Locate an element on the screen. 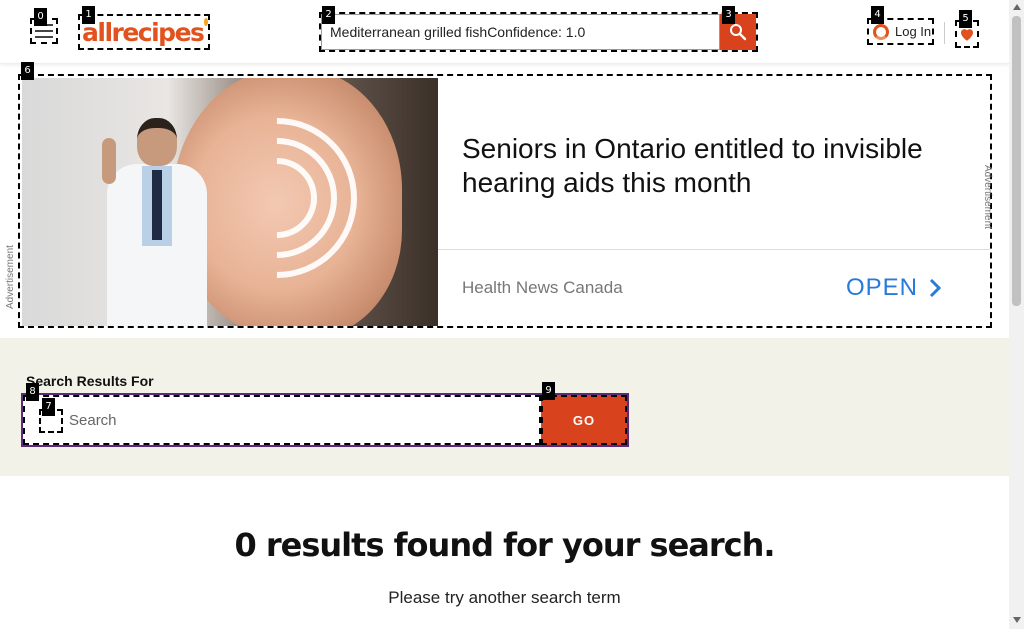 The image size is (1024, 629). element-badge: 4 is located at coordinates (877, 15).